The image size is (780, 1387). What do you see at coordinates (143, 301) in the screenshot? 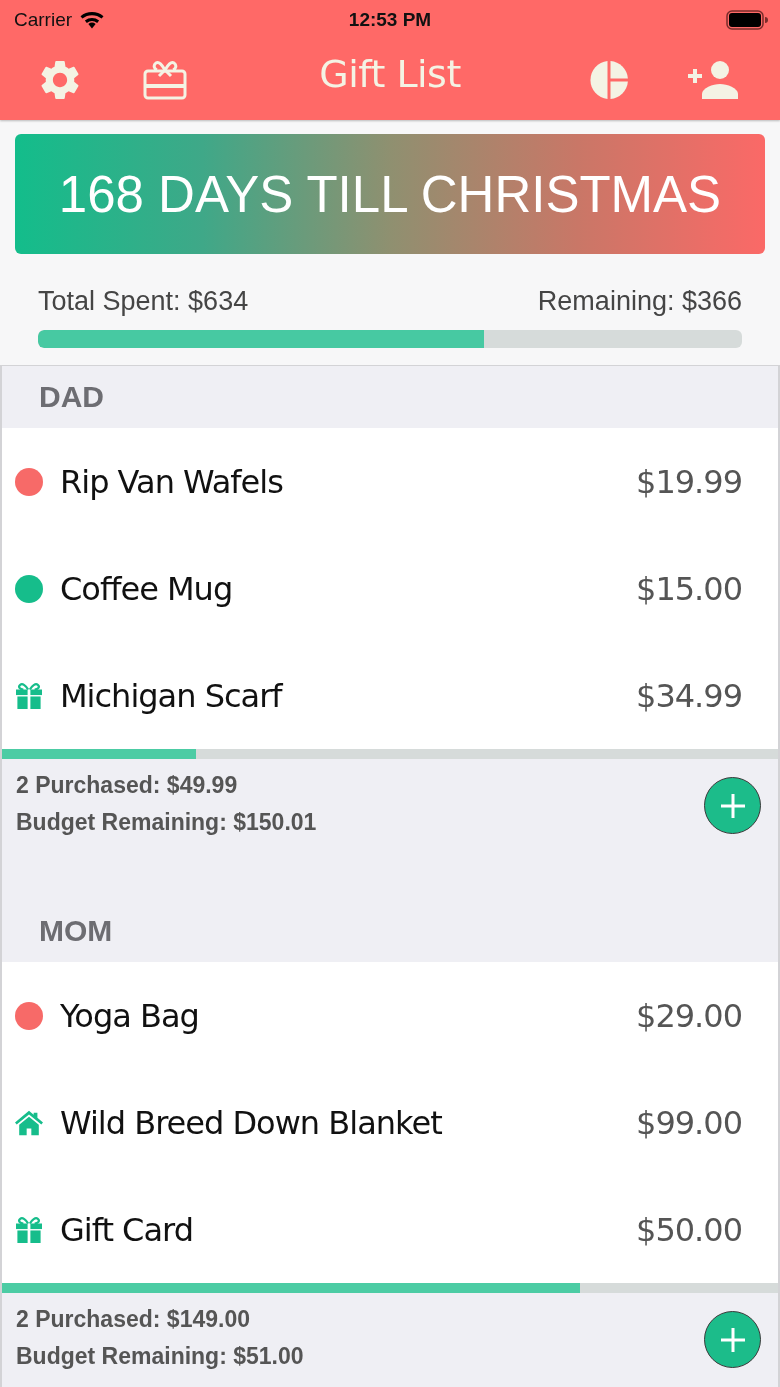
I see `total-spent-text: Total Spent: $634` at bounding box center [143, 301].